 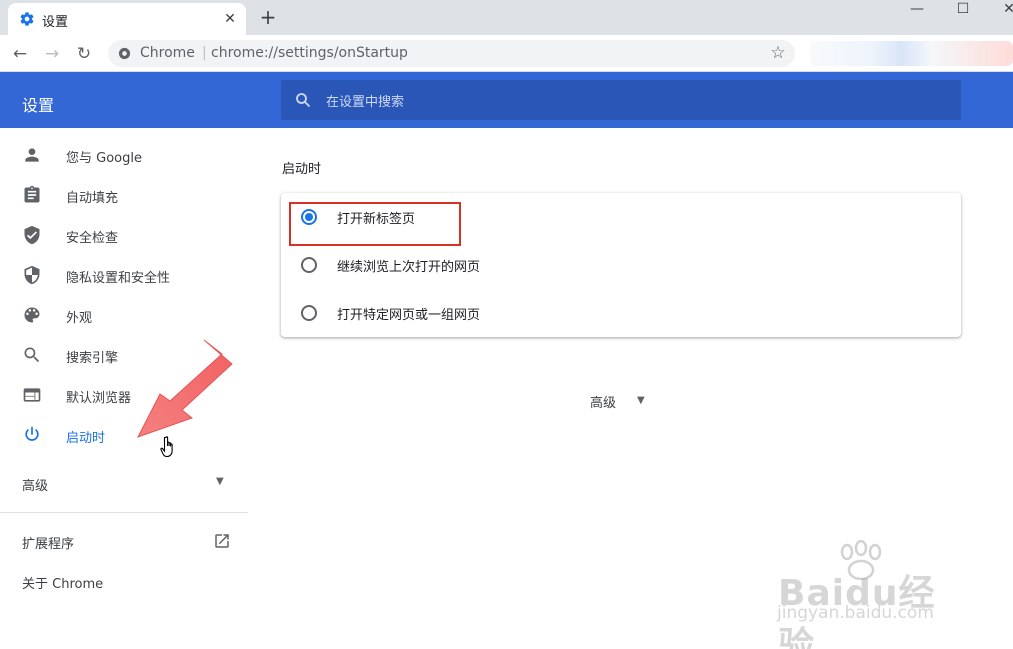 What do you see at coordinates (127, 19) in the screenshot?
I see `tab-settings: 设置 ✕` at bounding box center [127, 19].